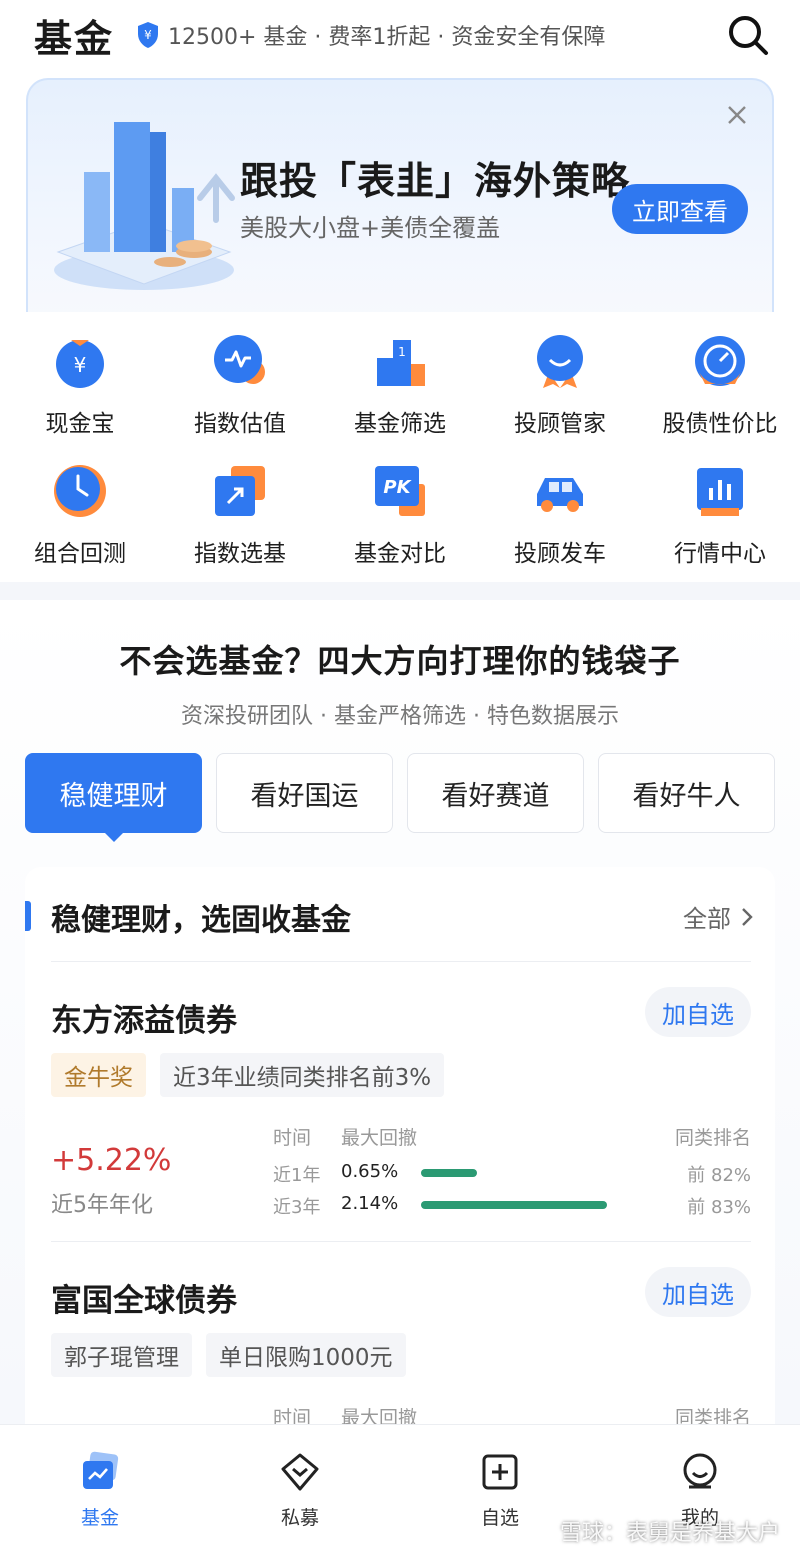  I want to click on yuan-pouch-icon: ¥, so click(80, 364).